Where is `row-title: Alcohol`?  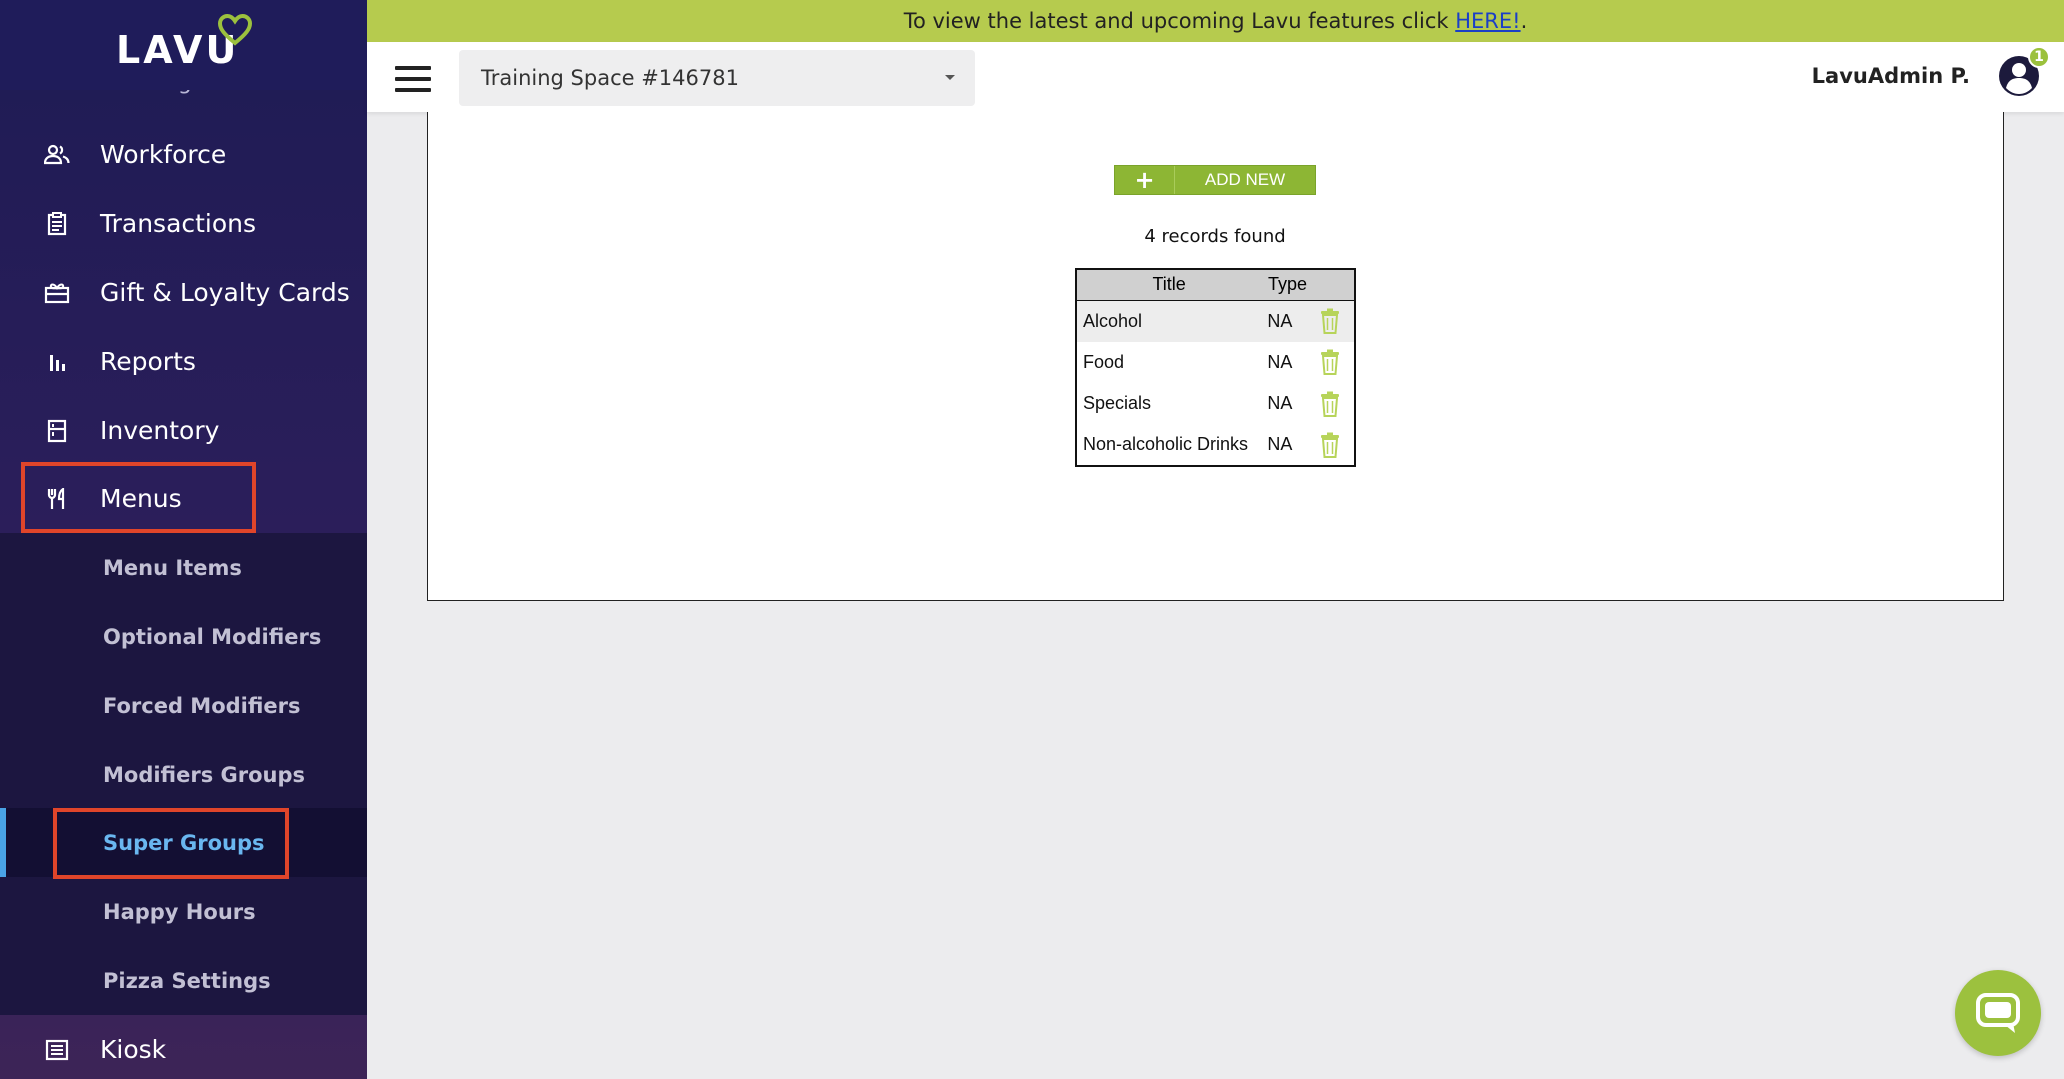
row-title: Alcohol is located at coordinates (1169, 321).